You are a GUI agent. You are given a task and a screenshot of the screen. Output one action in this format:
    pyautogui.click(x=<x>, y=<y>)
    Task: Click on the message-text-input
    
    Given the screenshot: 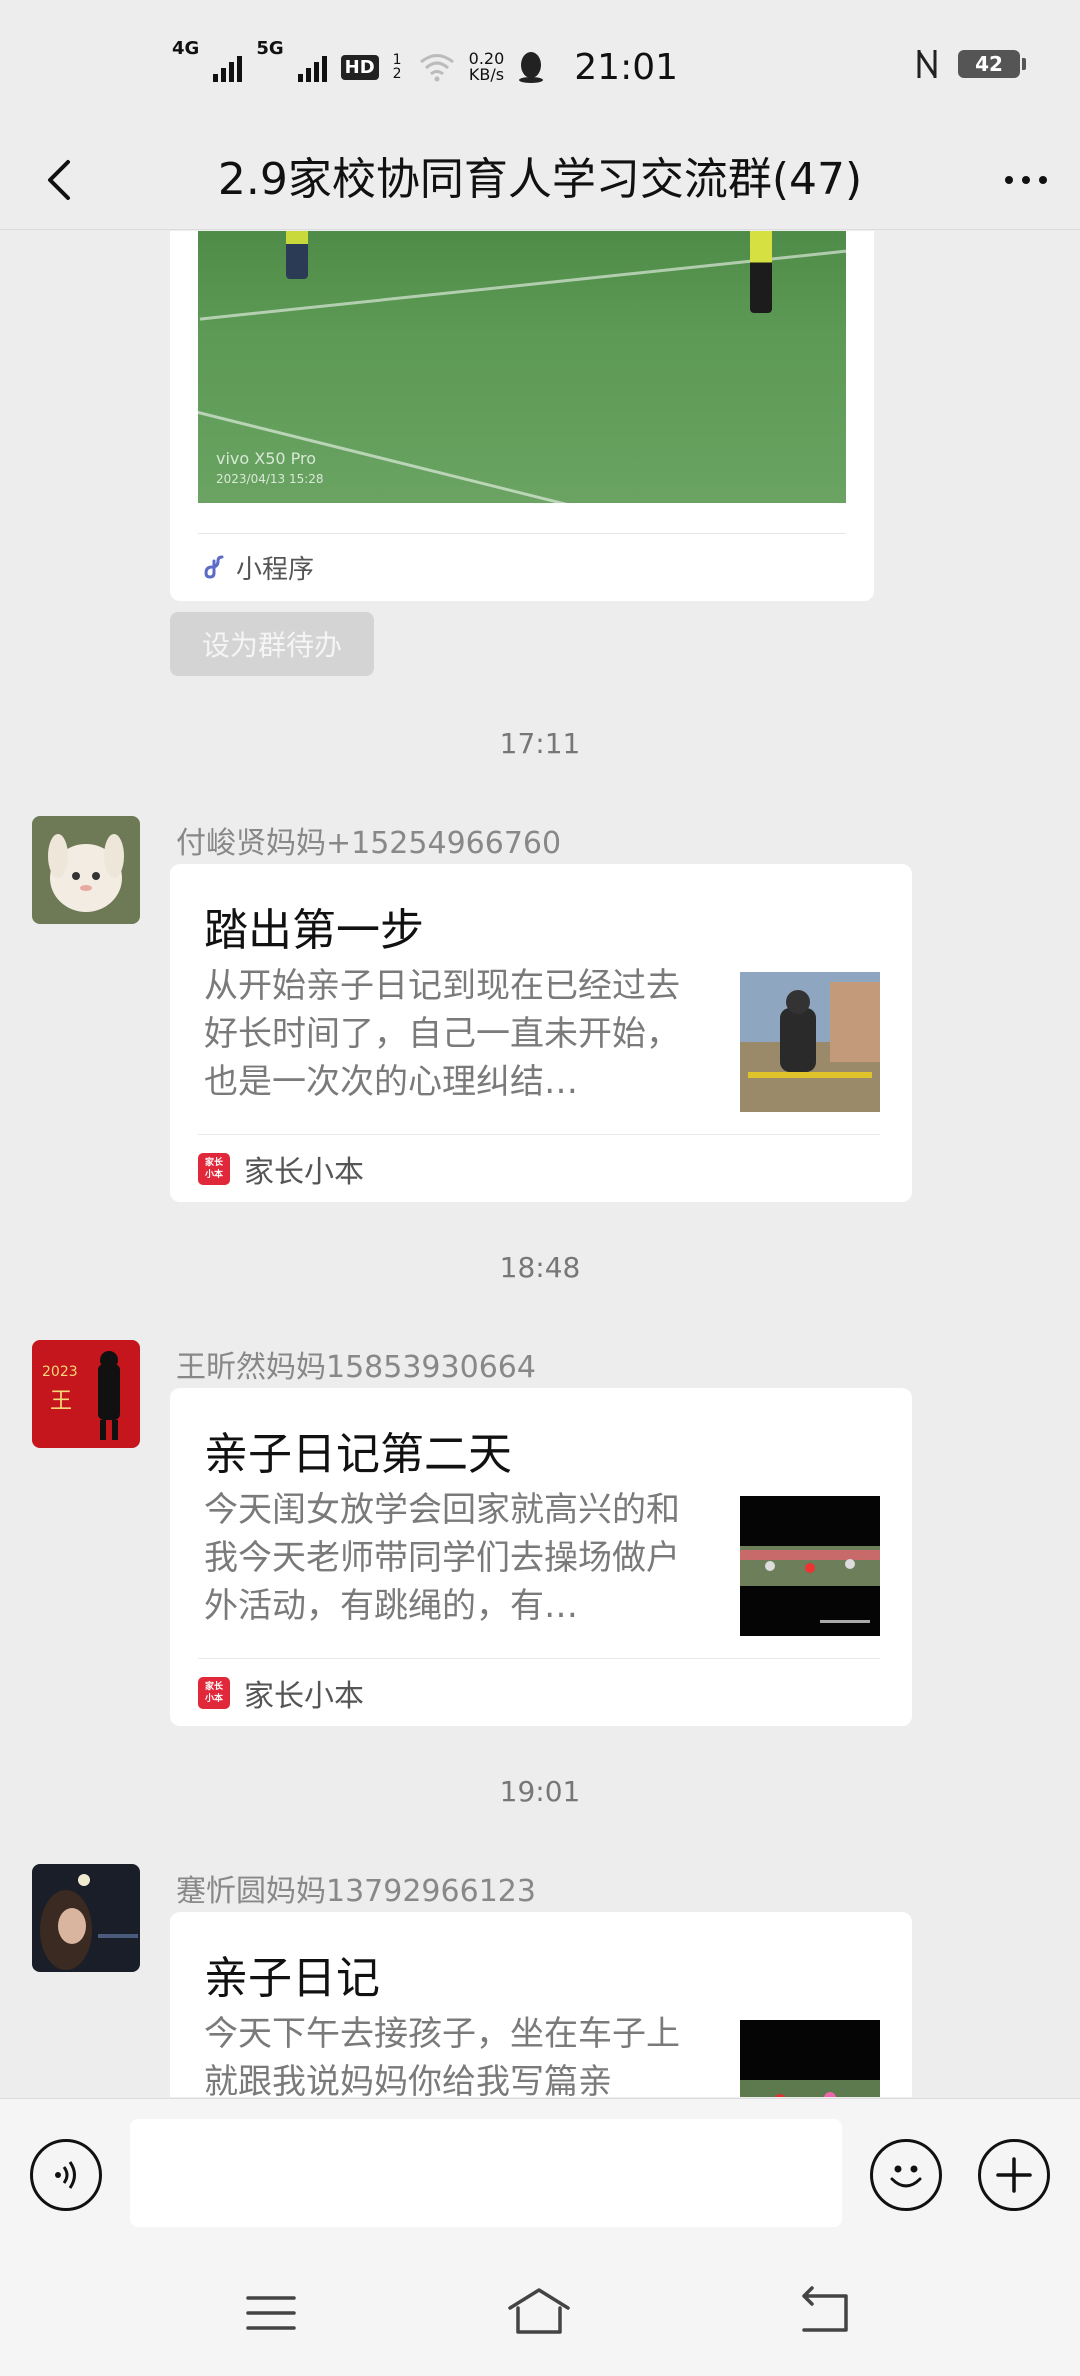 What is the action you would take?
    pyautogui.click(x=486, y=2173)
    